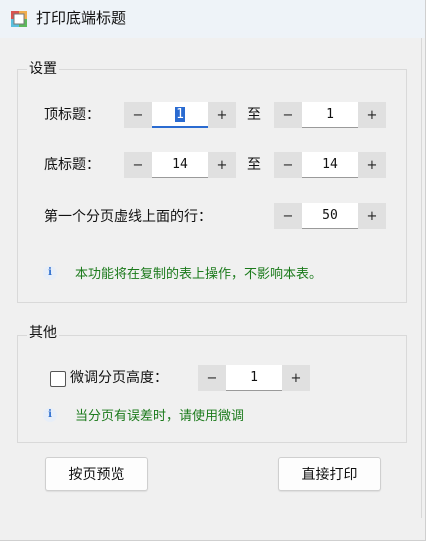 This screenshot has height=541, width=426. Describe the element at coordinates (212, 19) in the screenshot. I see `title-bar: 打印底端标题` at that location.